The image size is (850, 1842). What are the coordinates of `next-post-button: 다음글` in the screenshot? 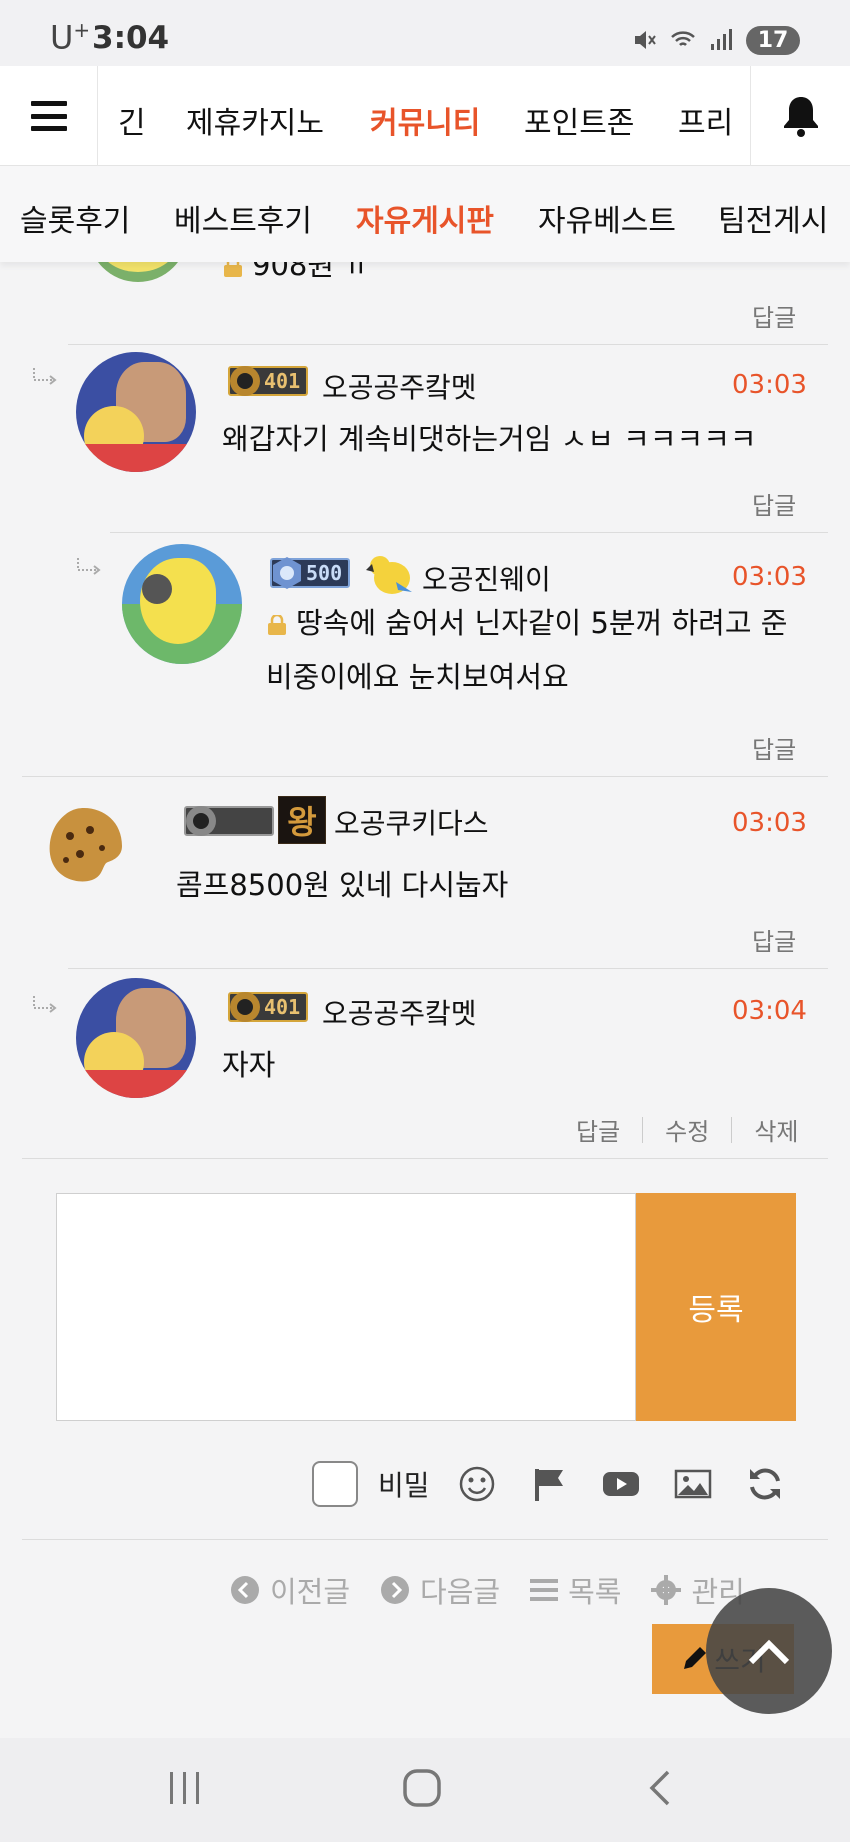 It's located at (440, 1590).